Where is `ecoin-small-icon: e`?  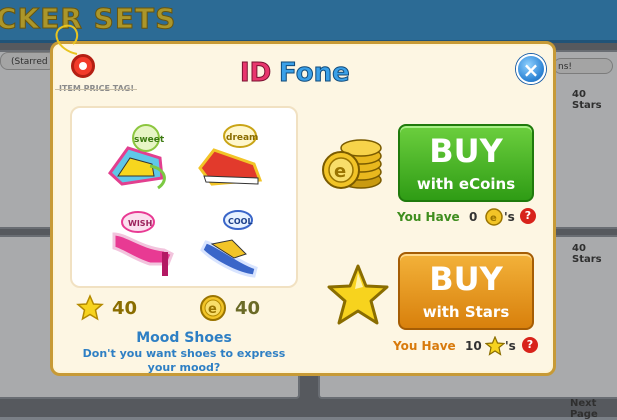 ecoin-small-icon: e is located at coordinates (494, 217).